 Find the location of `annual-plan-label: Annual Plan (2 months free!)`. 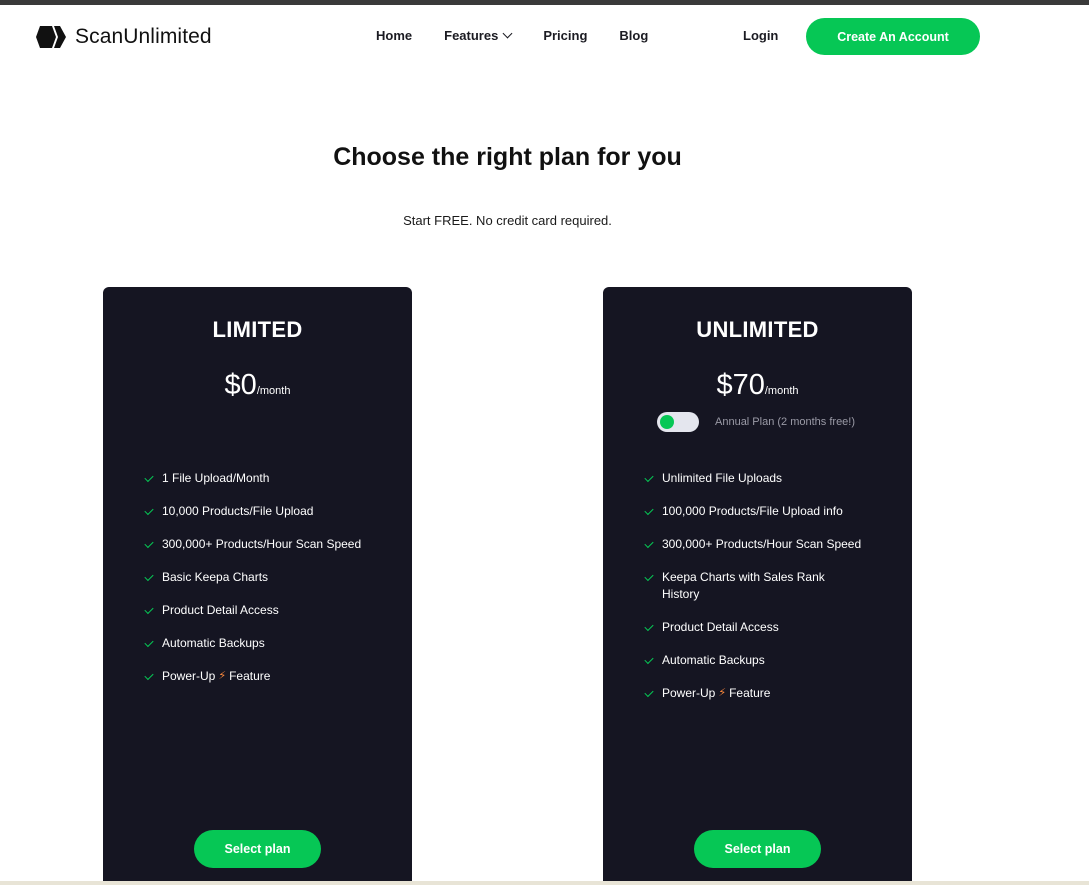

annual-plan-label: Annual Plan (2 months free!) is located at coordinates (785, 422).